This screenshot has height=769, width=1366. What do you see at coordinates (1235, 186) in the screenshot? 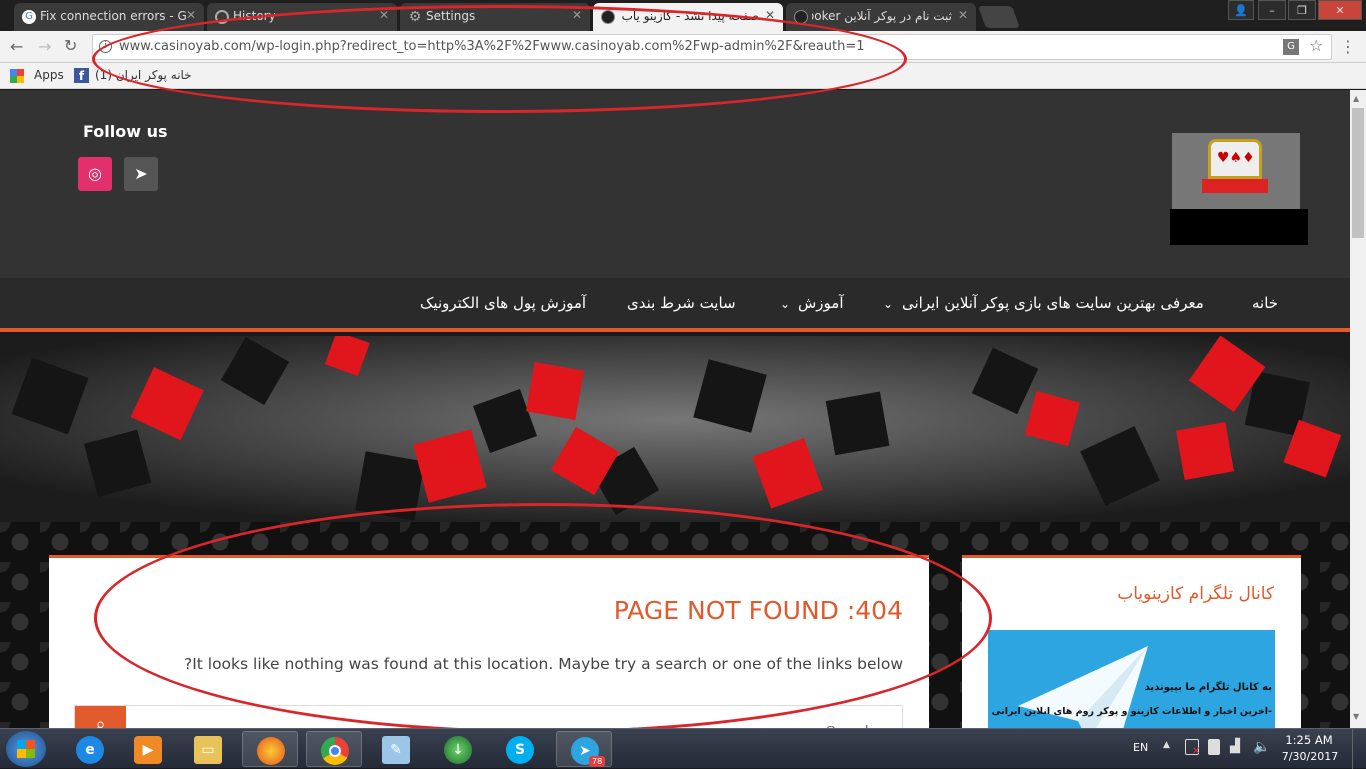
I see `slot-machine-base` at bounding box center [1235, 186].